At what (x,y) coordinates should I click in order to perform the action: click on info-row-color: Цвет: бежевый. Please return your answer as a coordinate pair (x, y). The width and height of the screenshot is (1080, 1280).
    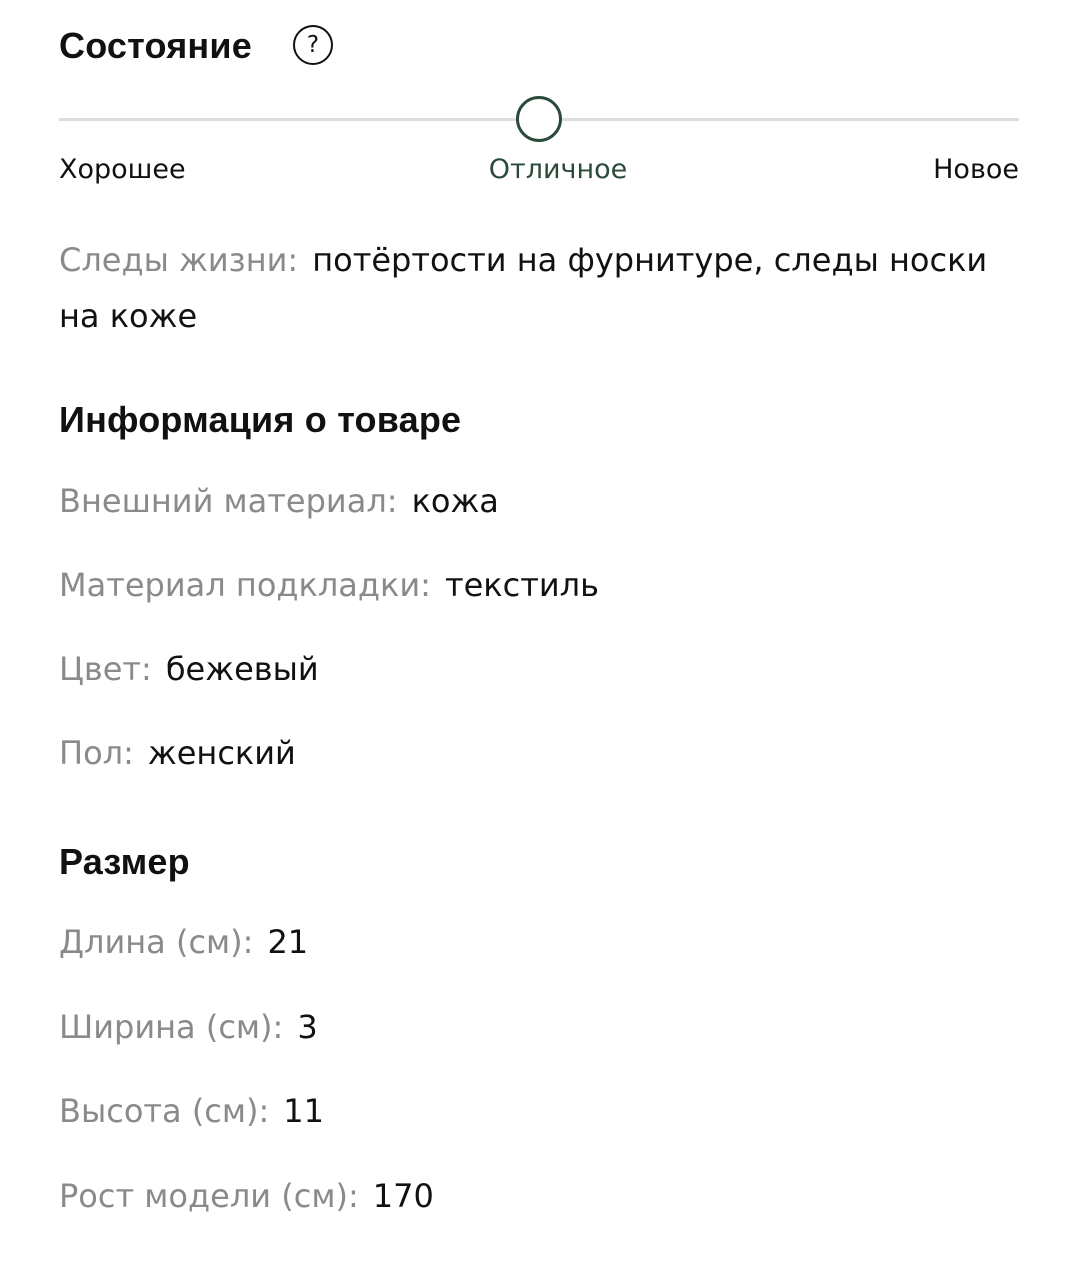
    Looking at the image, I should click on (189, 669).